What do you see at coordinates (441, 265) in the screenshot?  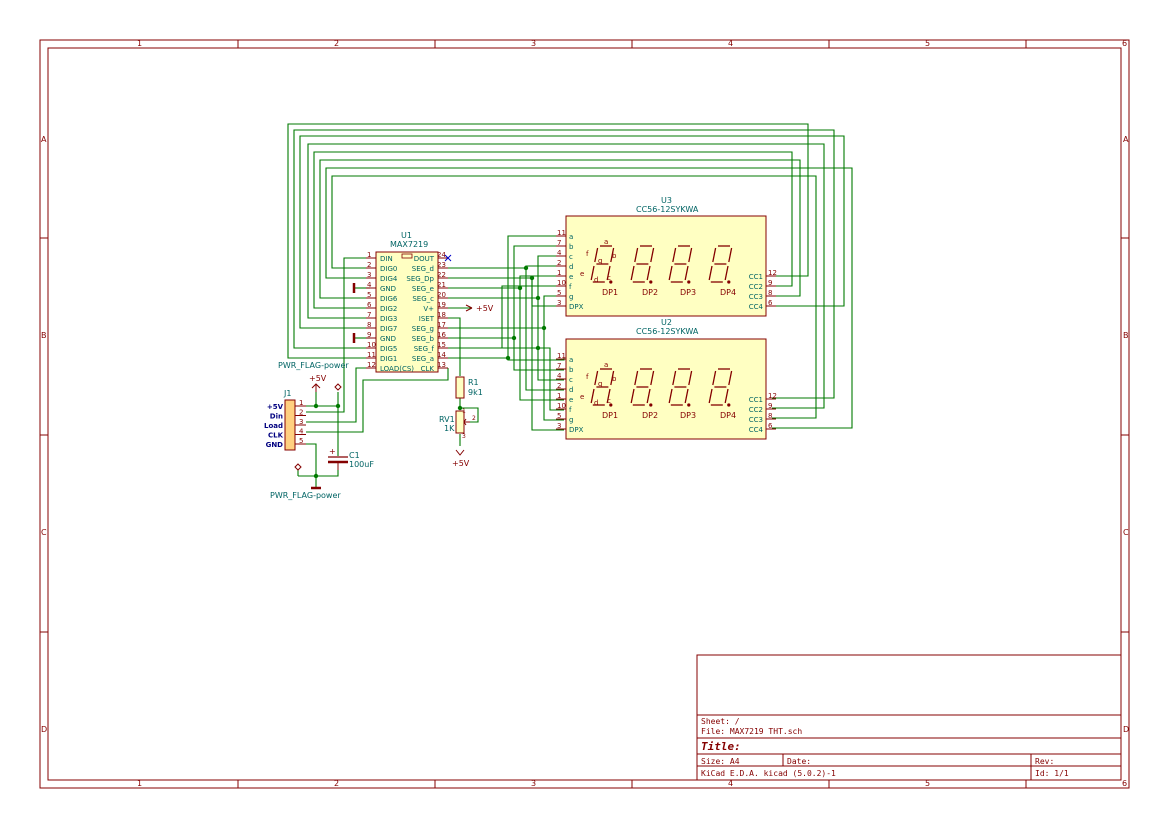 I see `u1-pin-number: 23` at bounding box center [441, 265].